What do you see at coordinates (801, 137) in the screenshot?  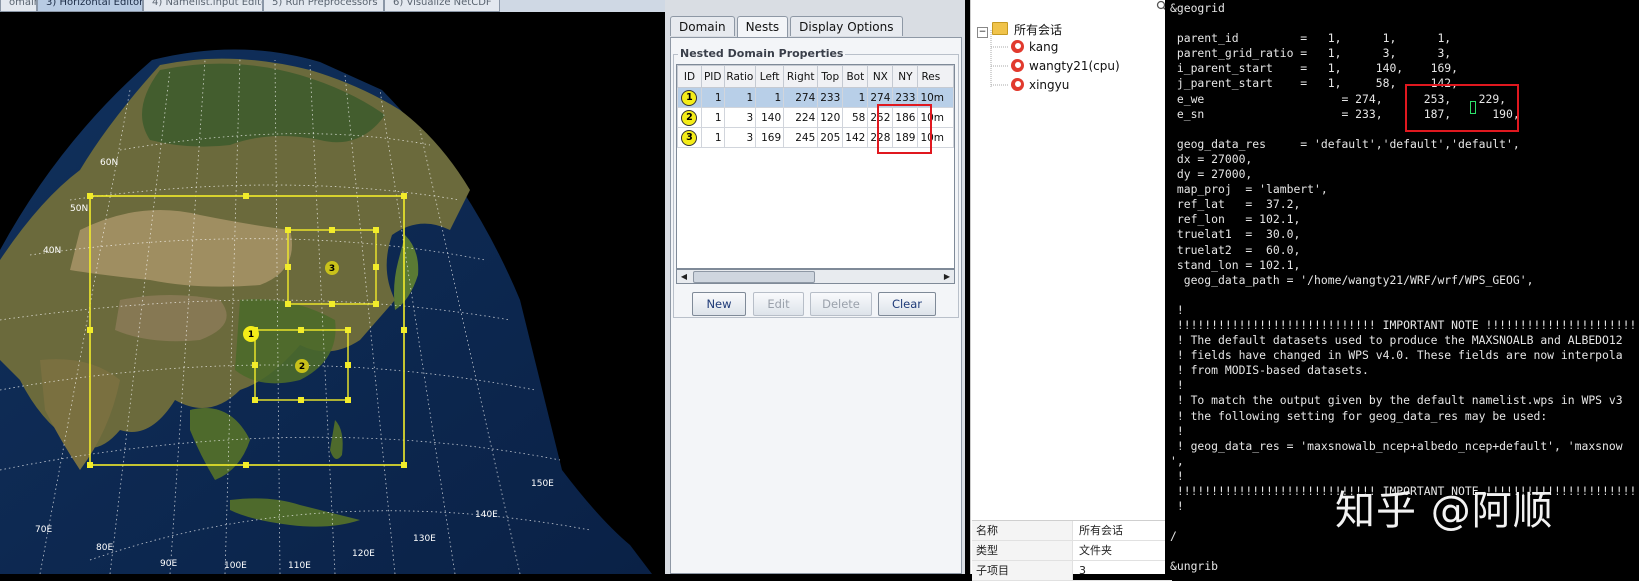 I see `table-cell: 245` at bounding box center [801, 137].